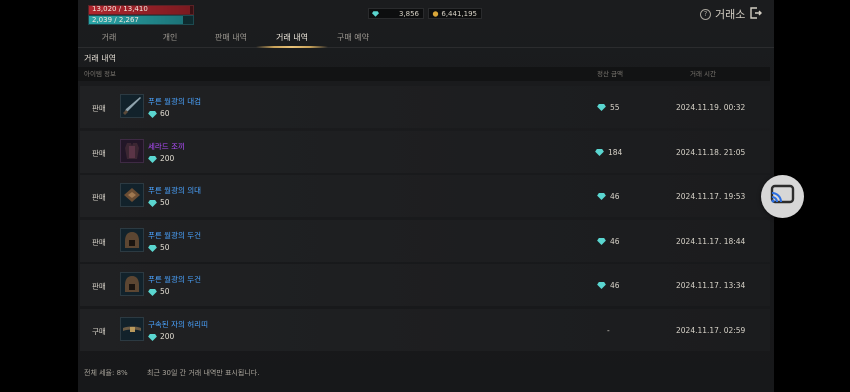  What do you see at coordinates (178, 324) in the screenshot?
I see `item-name: 구속된 자의 허리띠` at bounding box center [178, 324].